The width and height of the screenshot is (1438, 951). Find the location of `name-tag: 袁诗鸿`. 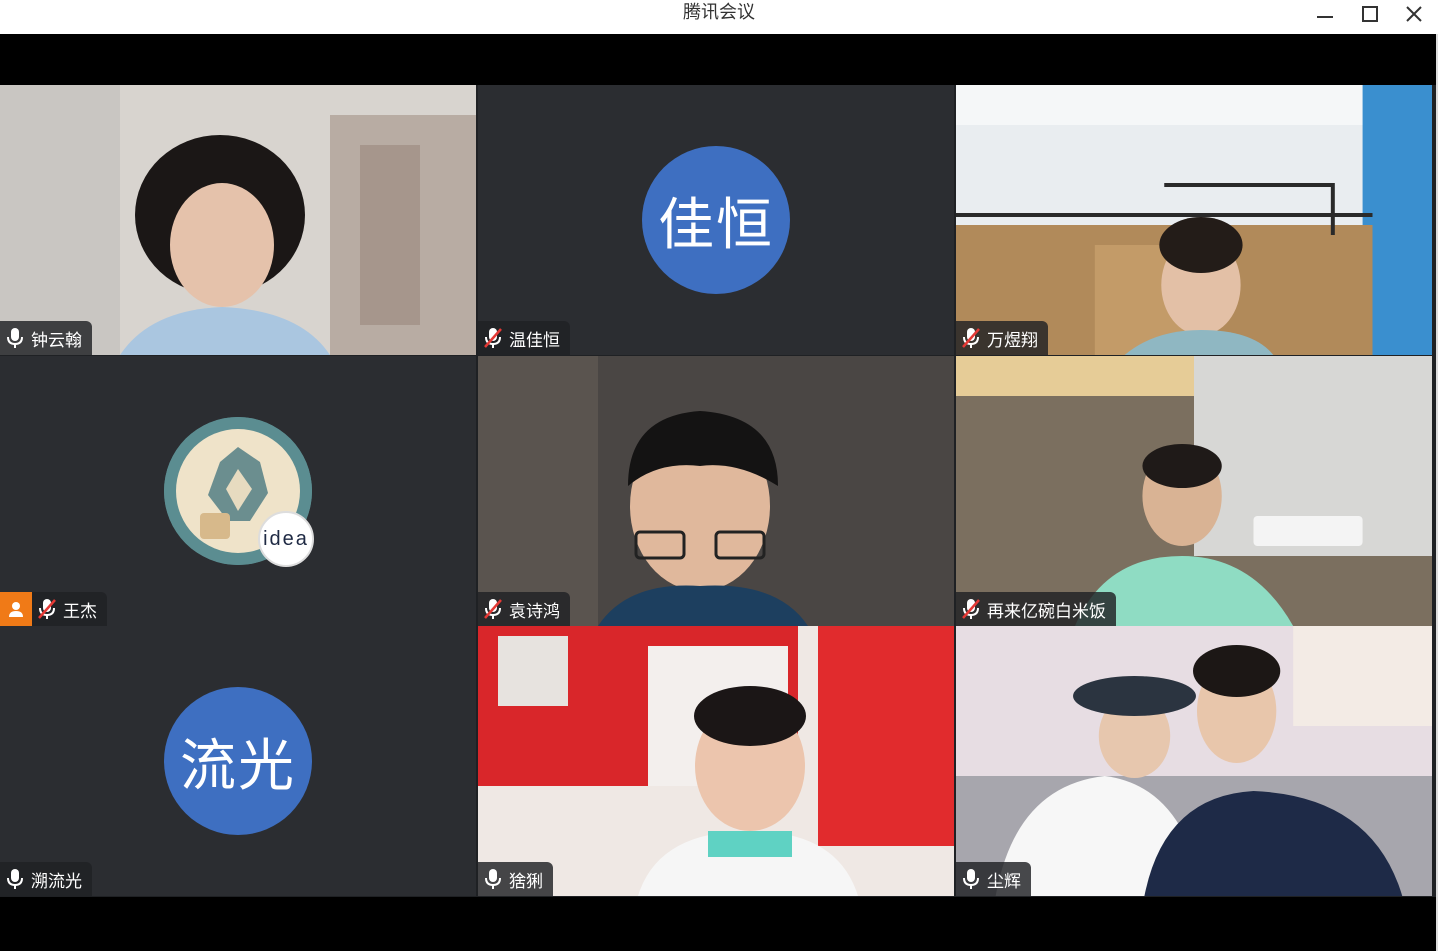

name-tag: 袁诗鸿 is located at coordinates (524, 609).